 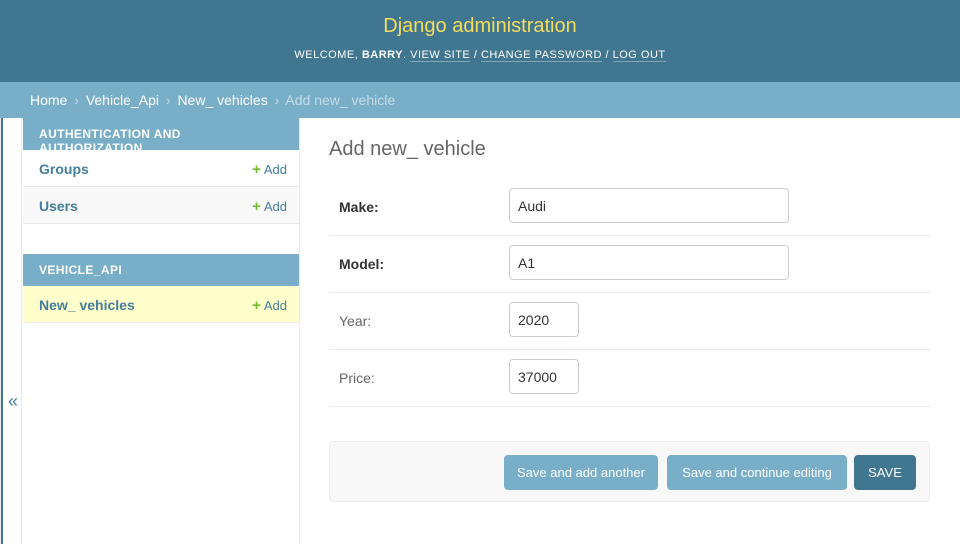 I want to click on username: BARRY, so click(x=382, y=55).